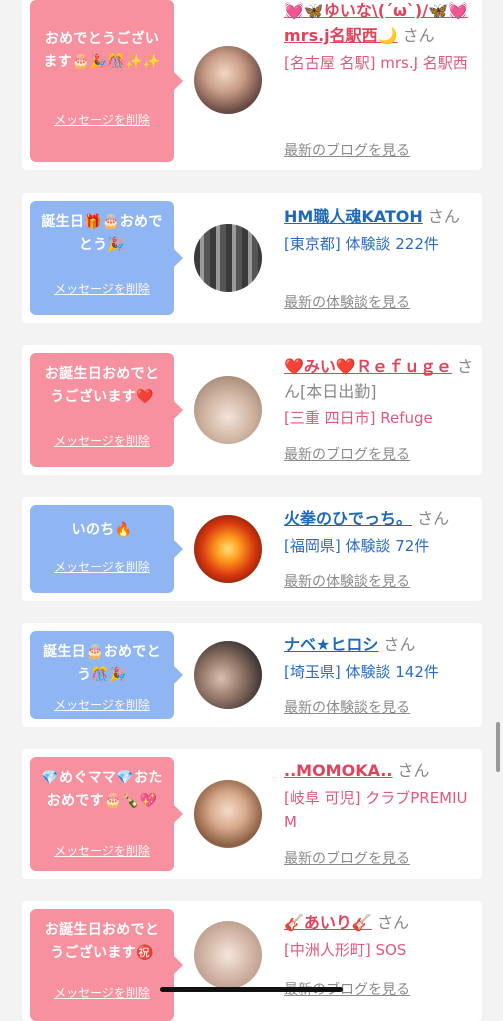 The width and height of the screenshot is (503, 1021). I want to click on shop-info: [三重 四日市] Refuge, so click(358, 418).